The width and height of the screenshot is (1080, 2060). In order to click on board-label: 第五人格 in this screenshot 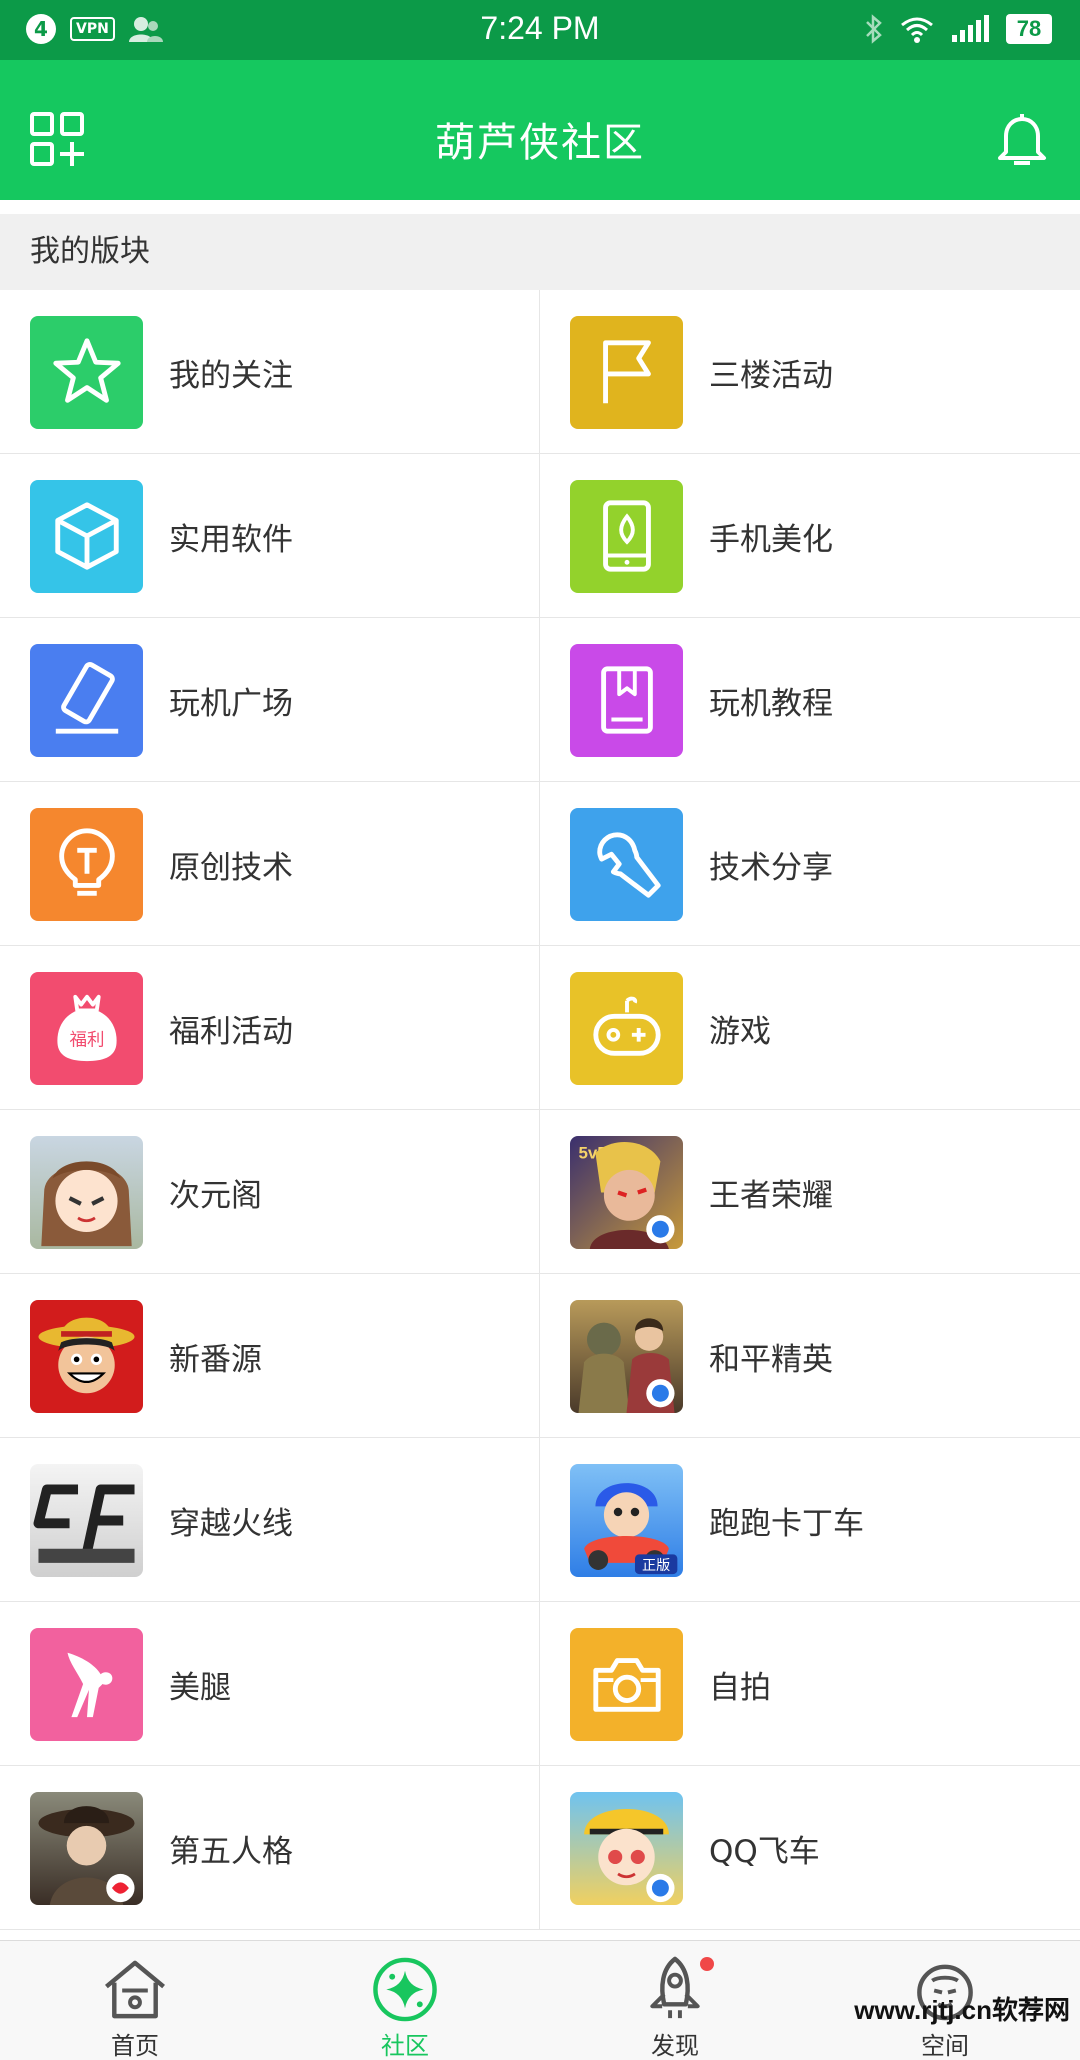, I will do `click(231, 1851)`.